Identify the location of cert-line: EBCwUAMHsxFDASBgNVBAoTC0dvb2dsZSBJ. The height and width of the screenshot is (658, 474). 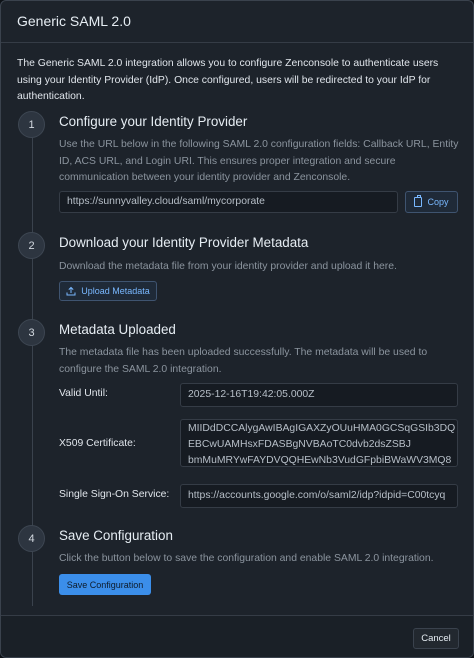
(299, 444).